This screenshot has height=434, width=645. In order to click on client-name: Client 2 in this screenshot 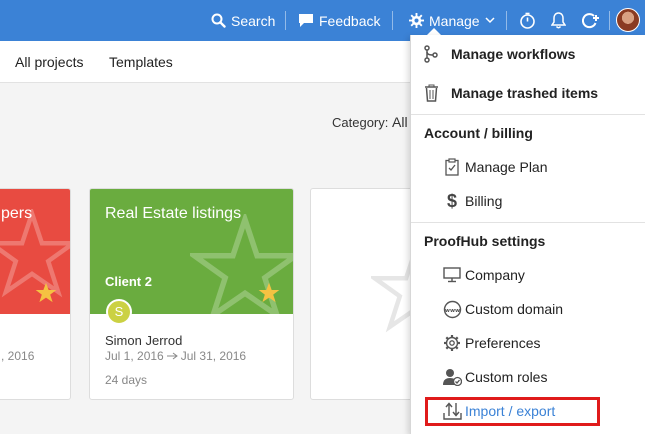, I will do `click(128, 281)`.